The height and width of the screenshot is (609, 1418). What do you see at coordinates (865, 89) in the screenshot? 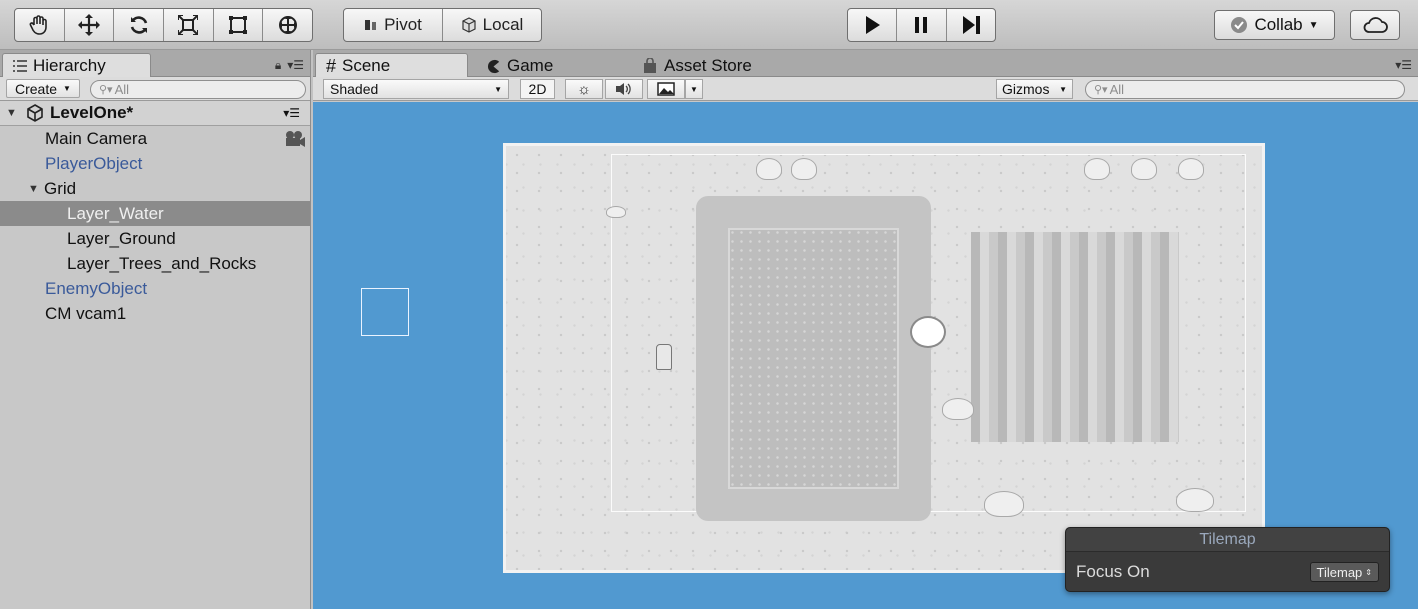
I see `scene-view-toolbar: Shaded ▼ 2D ☼ ▼ Gizmos ▼ ⚲▾ All` at bounding box center [865, 89].